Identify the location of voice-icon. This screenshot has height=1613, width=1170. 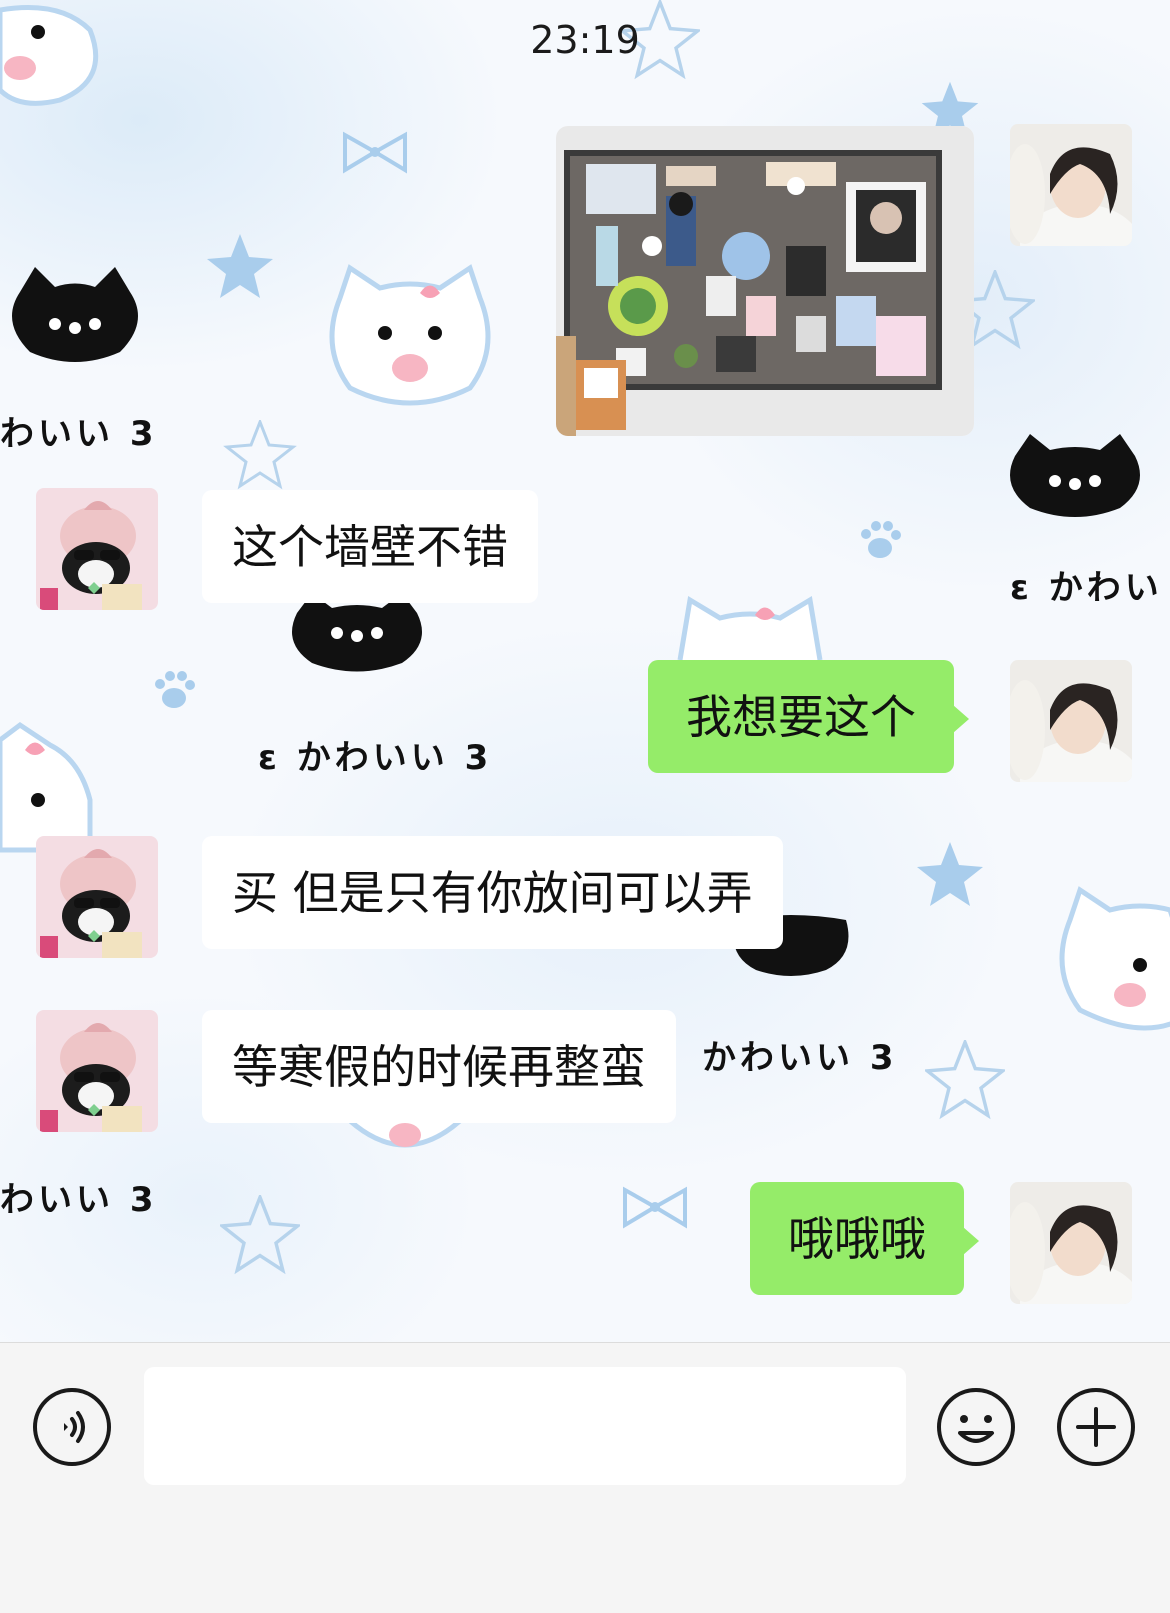
(72, 1427).